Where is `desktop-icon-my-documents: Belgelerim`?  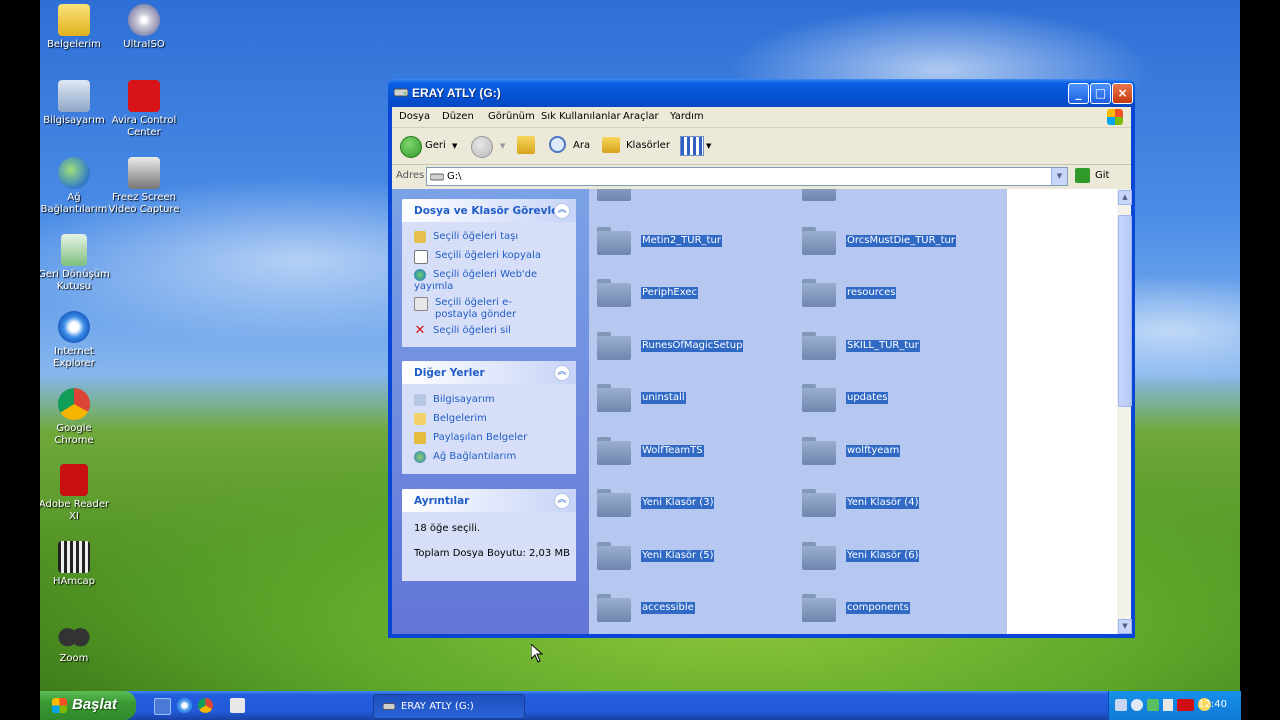 desktop-icon-my-documents: Belgelerim is located at coordinates (75, 27).